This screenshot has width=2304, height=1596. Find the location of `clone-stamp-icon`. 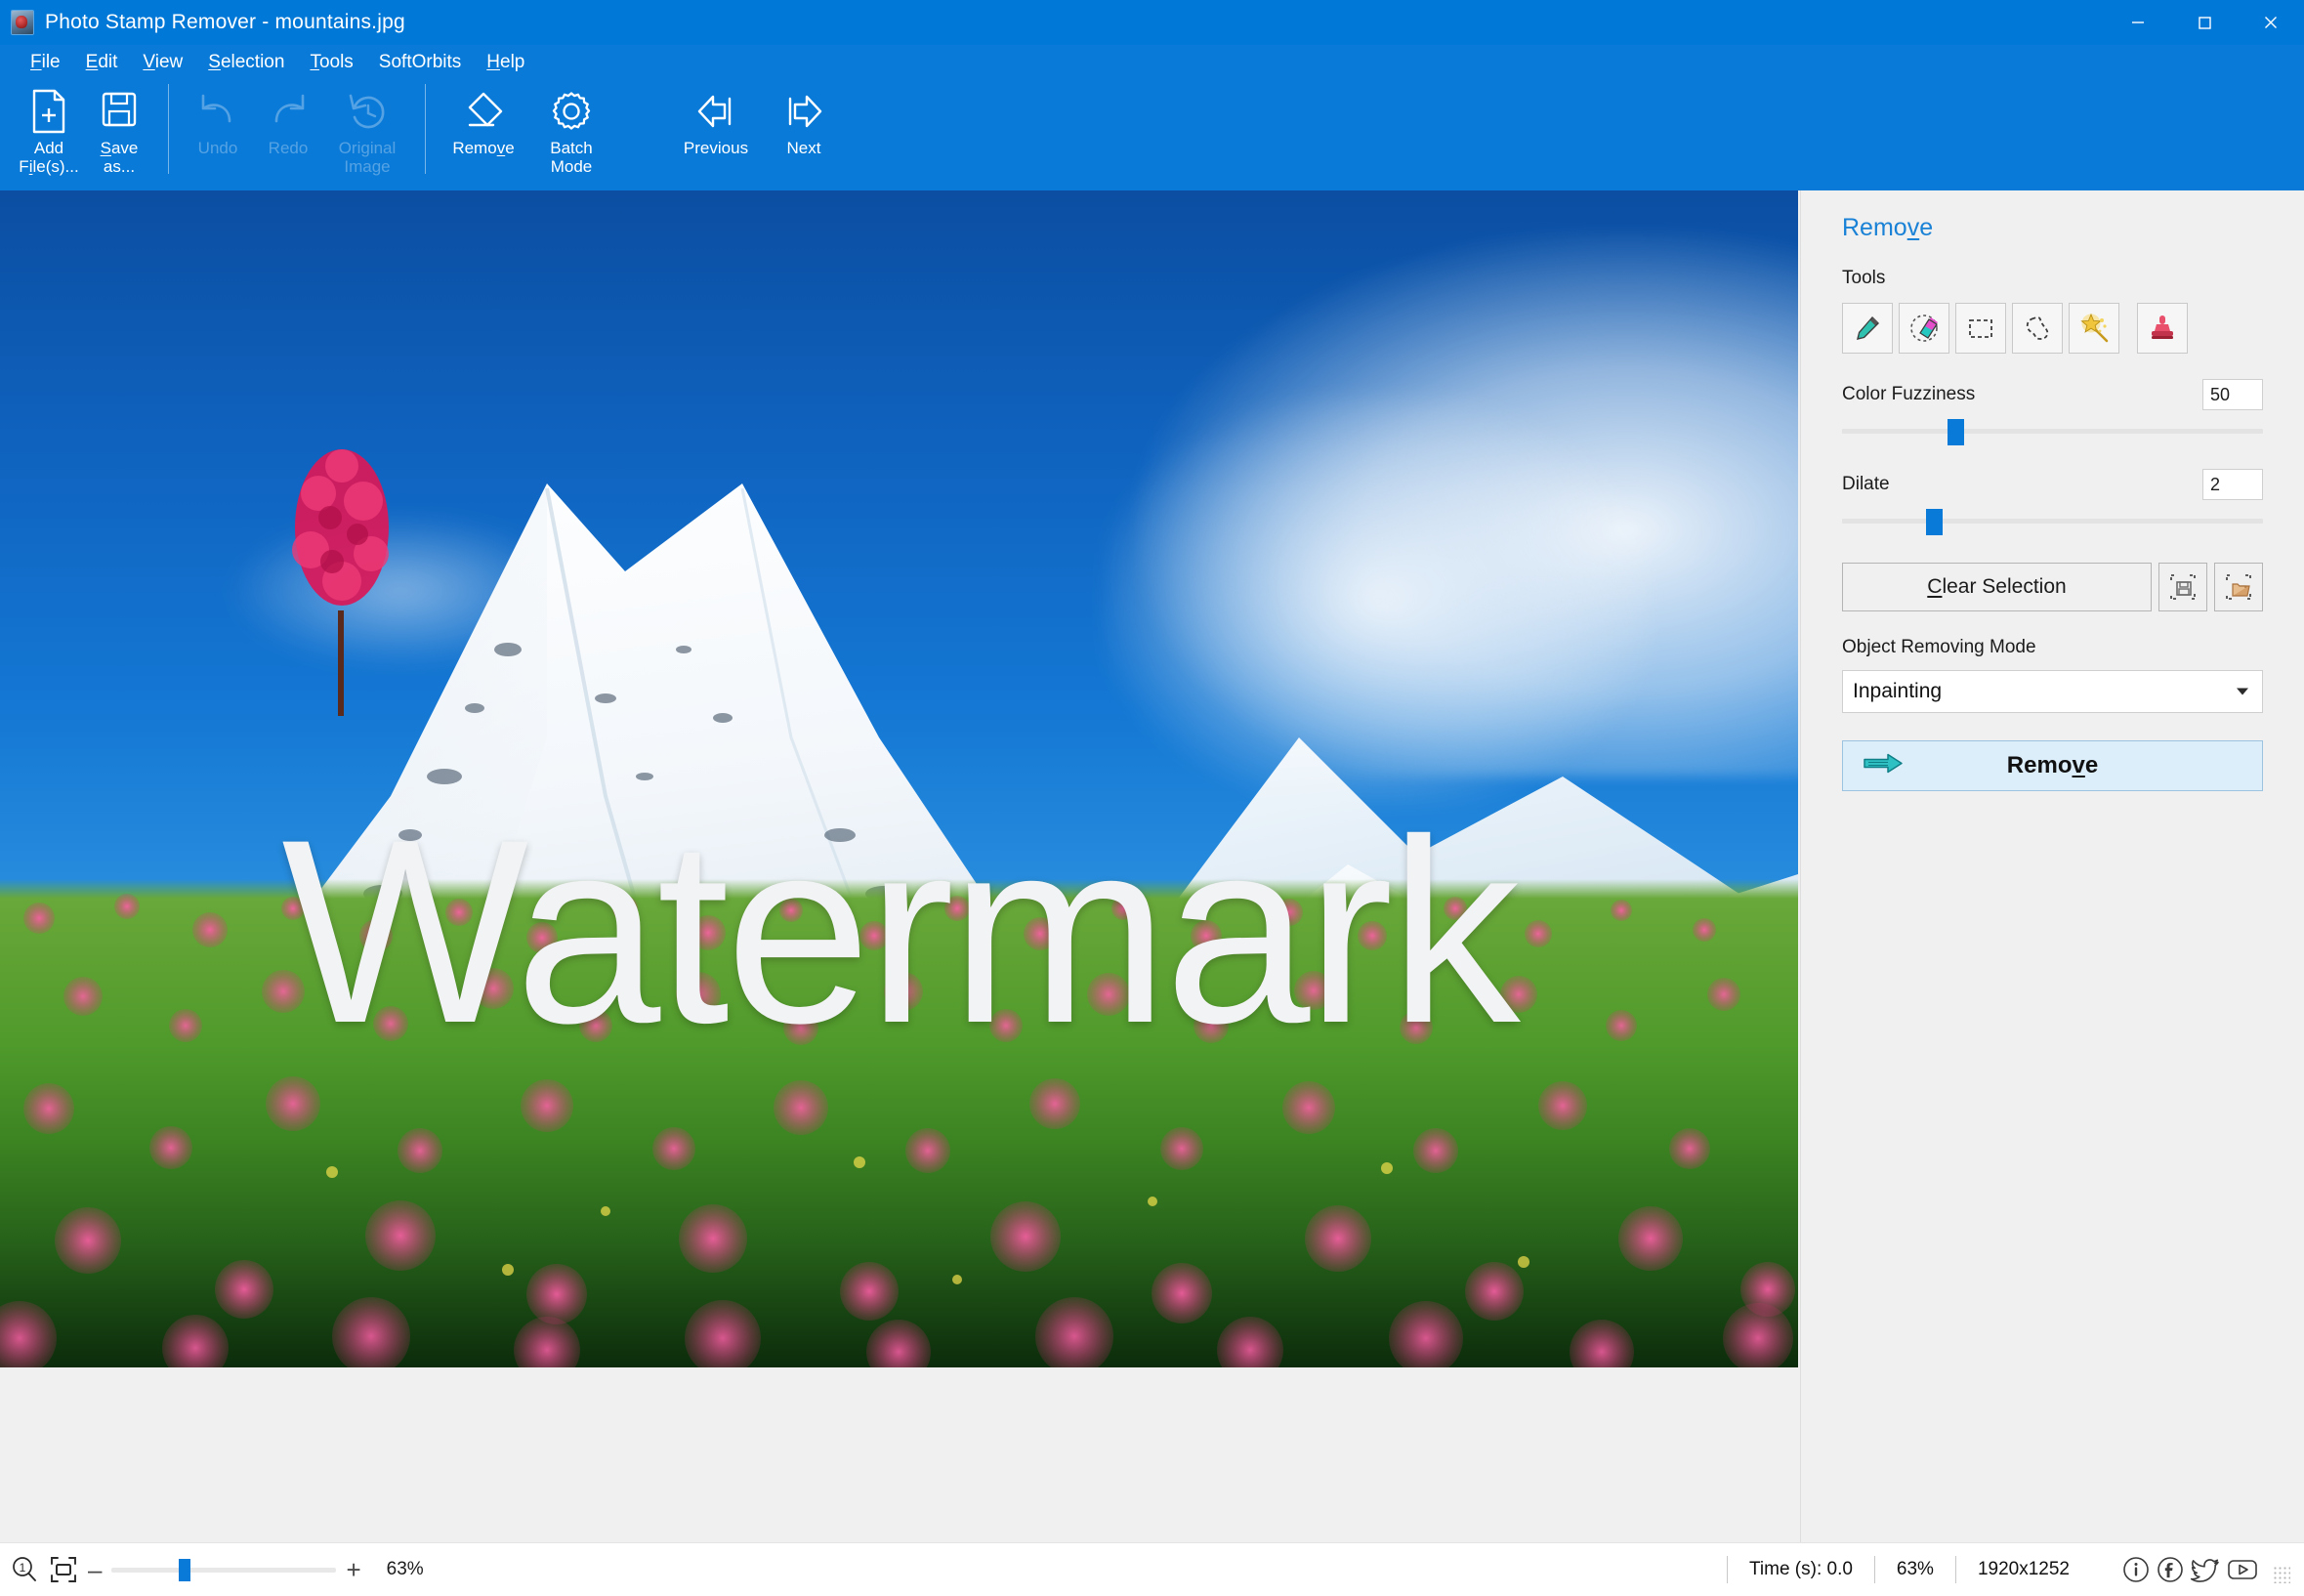

clone-stamp-icon is located at coordinates (2162, 327).